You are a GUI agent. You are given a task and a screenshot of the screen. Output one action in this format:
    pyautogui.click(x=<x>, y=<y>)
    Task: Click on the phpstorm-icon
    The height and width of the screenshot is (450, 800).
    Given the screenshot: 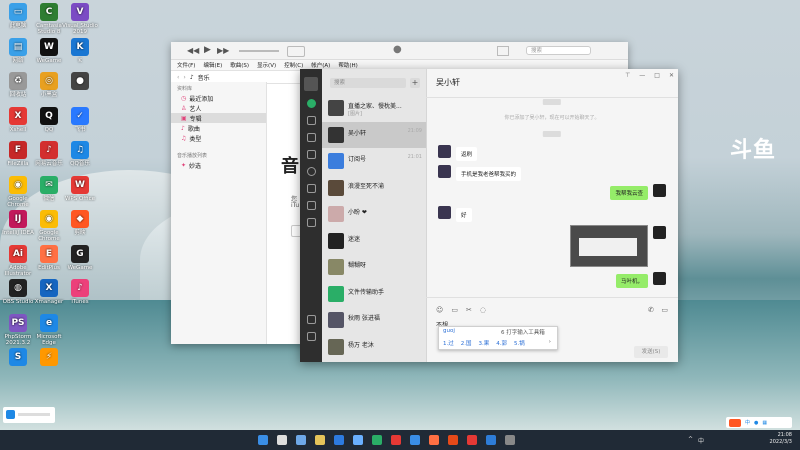 What is the action you would take?
    pyautogui.click(x=491, y=440)
    